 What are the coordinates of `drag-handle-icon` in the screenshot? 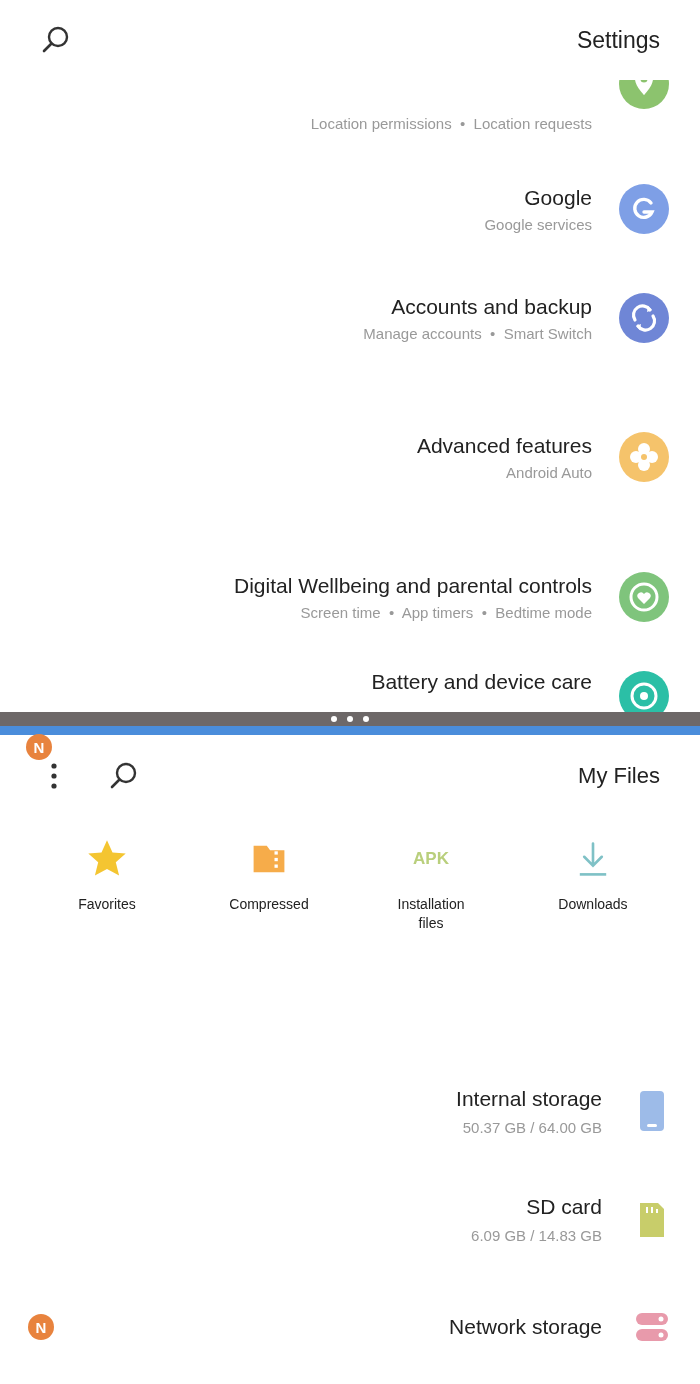 It's located at (350, 719).